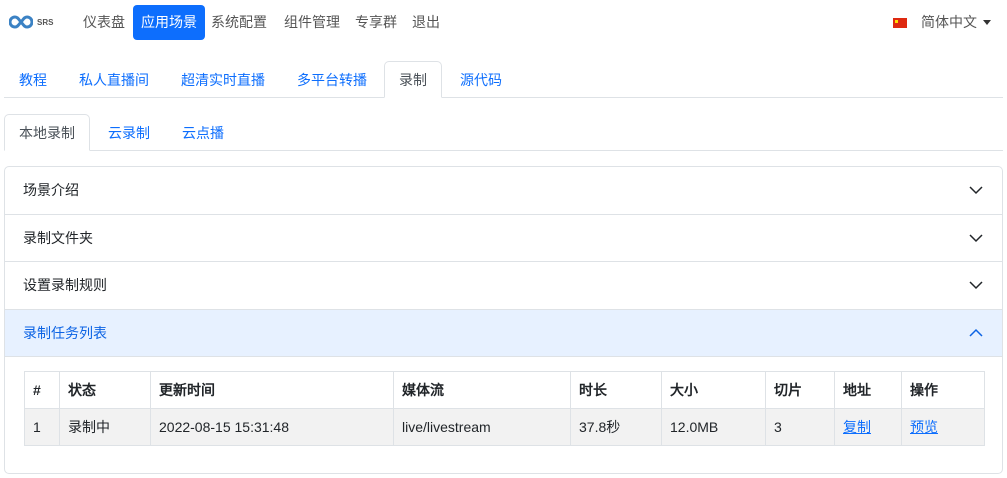  I want to click on col-index: #, so click(42, 390).